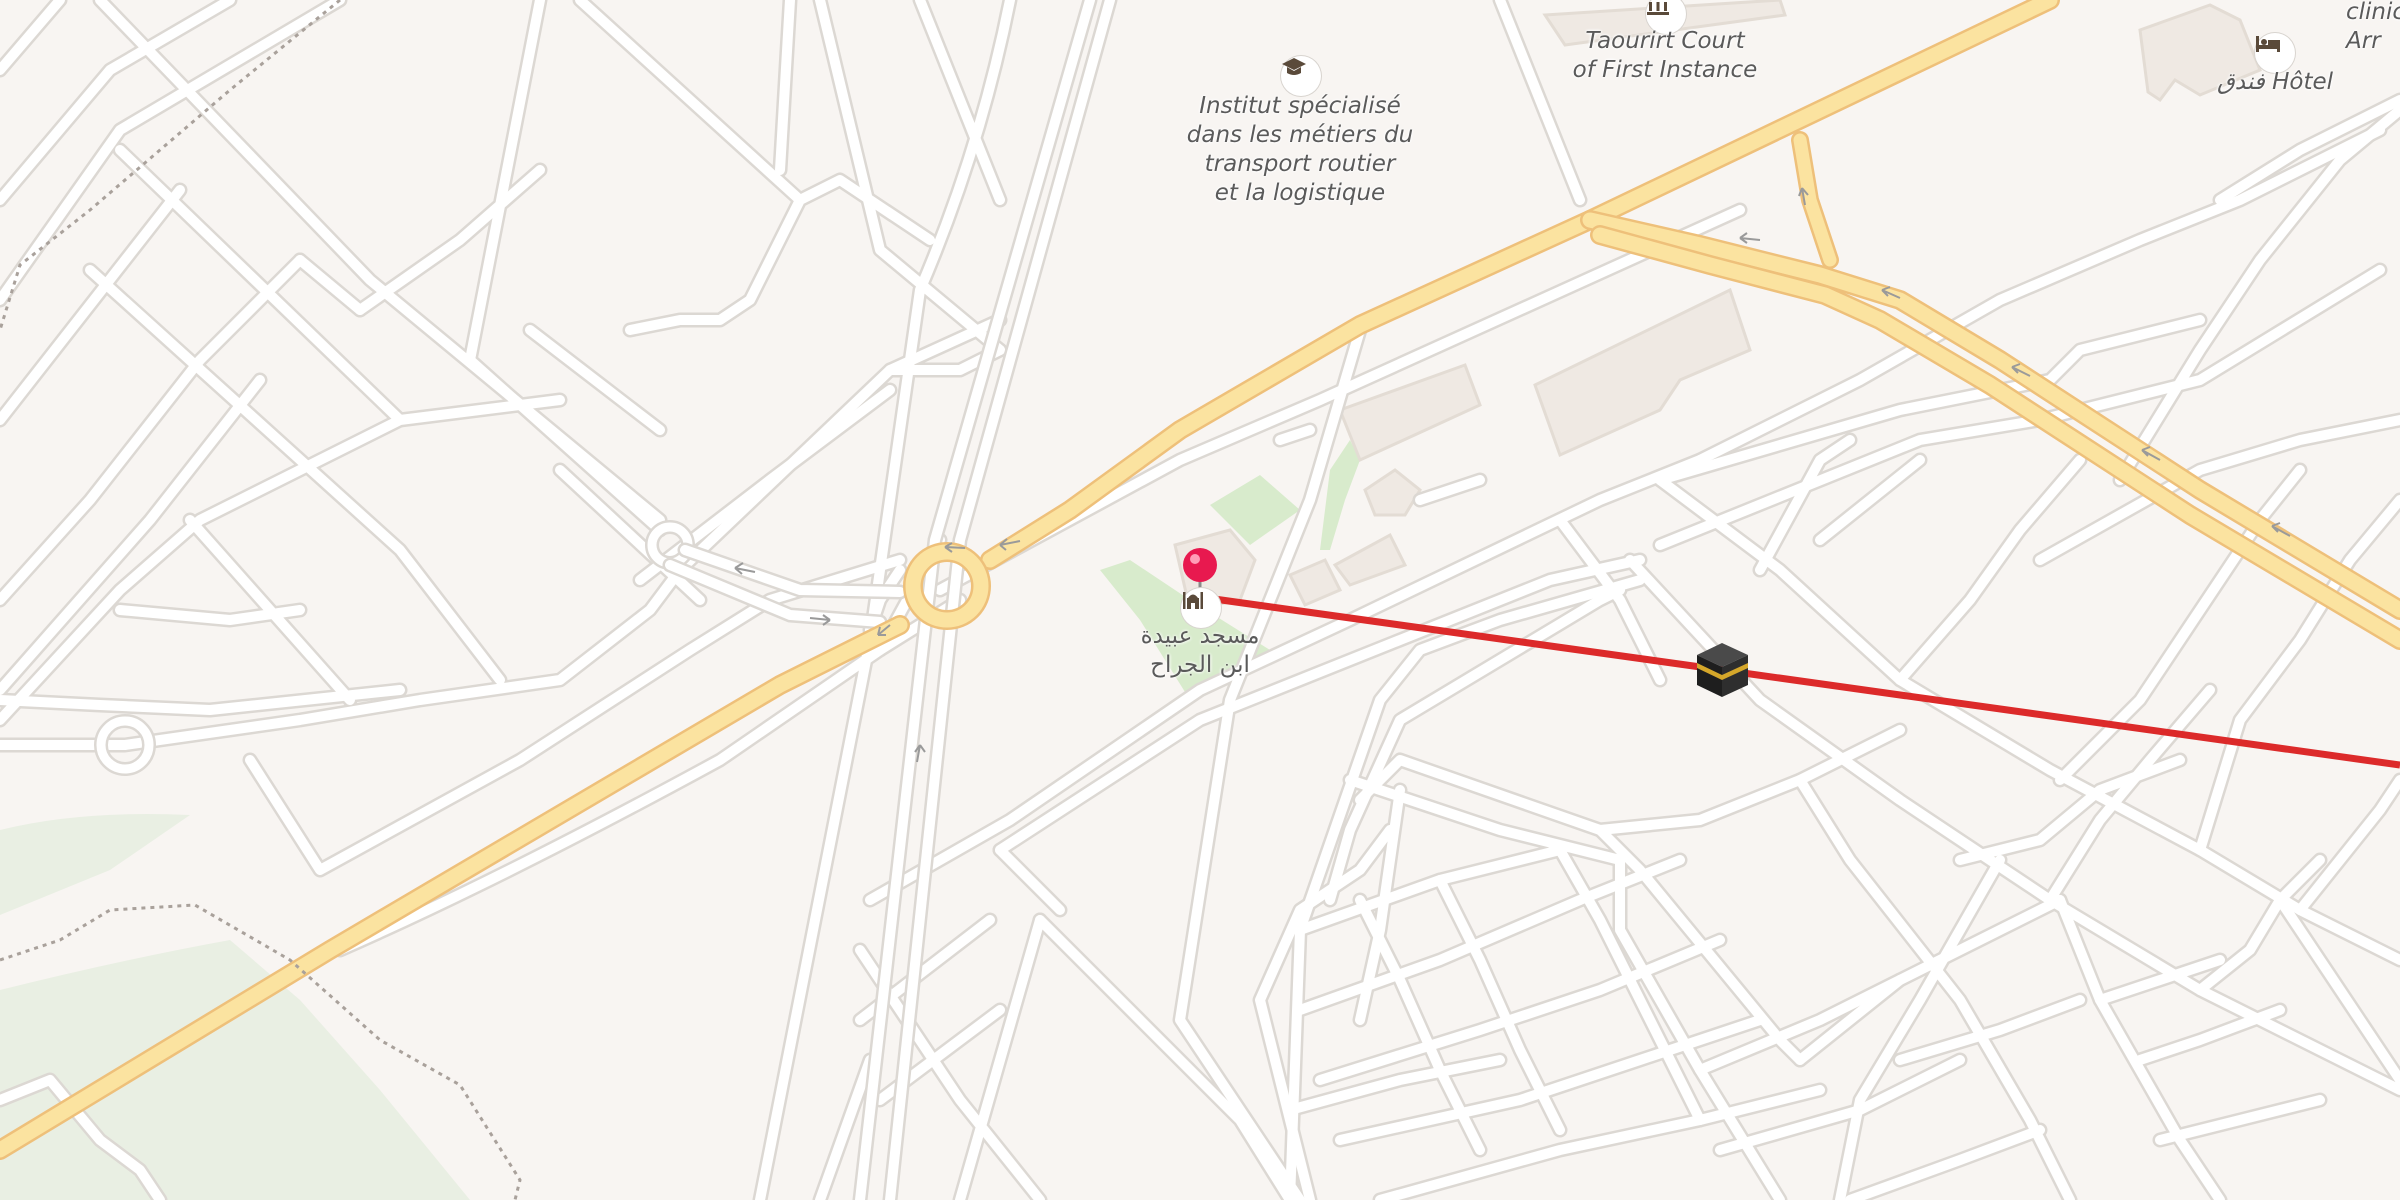 The width and height of the screenshot is (2400, 1200). What do you see at coordinates (1300, 164) in the screenshot?
I see `institute-label-line: transport routier` at bounding box center [1300, 164].